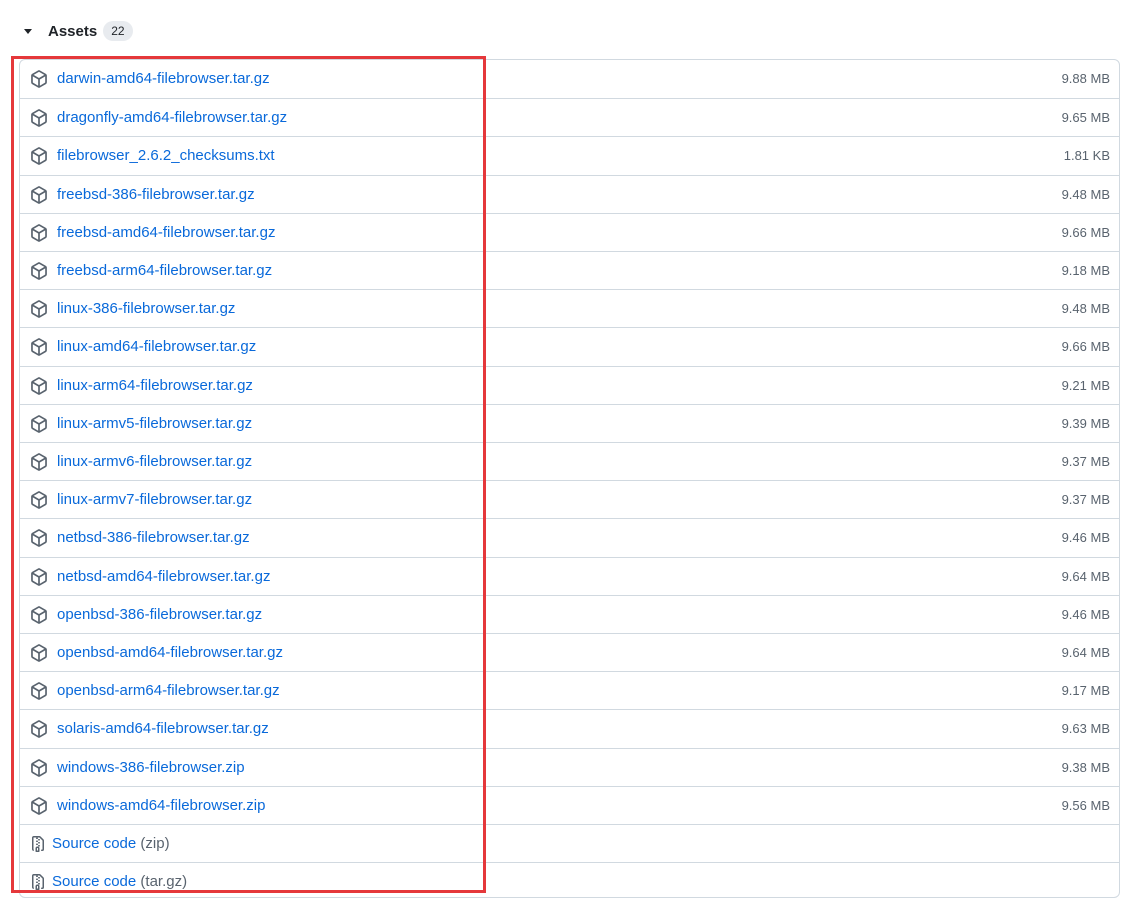  Describe the element at coordinates (146, 309) in the screenshot. I see `asset-download-link: linux-386-filebrowser.tar.gz` at that location.